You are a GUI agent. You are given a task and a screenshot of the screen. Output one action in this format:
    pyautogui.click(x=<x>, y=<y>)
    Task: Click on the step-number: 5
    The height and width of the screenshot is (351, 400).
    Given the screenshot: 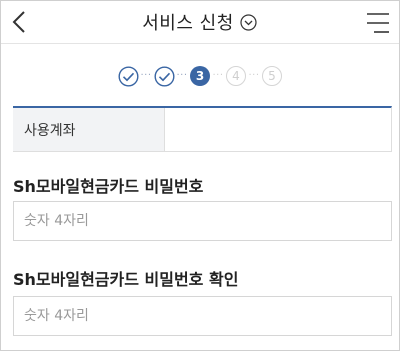 What is the action you would take?
    pyautogui.click(x=272, y=76)
    